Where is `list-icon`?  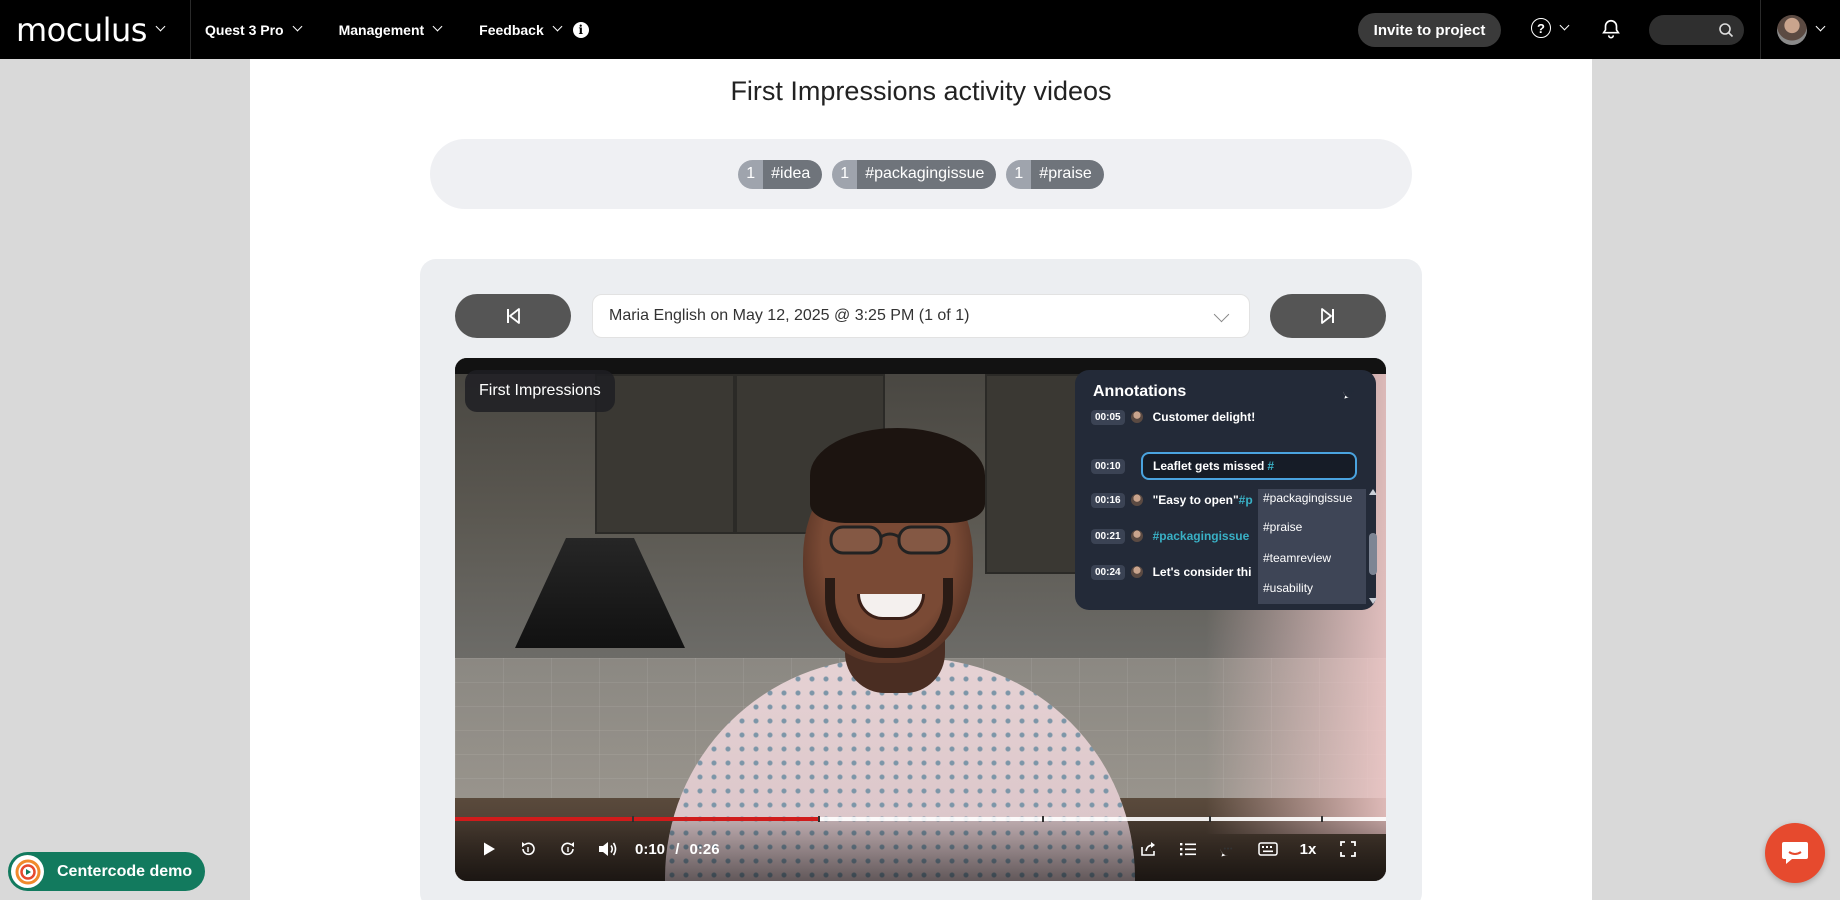 list-icon is located at coordinates (1188, 849).